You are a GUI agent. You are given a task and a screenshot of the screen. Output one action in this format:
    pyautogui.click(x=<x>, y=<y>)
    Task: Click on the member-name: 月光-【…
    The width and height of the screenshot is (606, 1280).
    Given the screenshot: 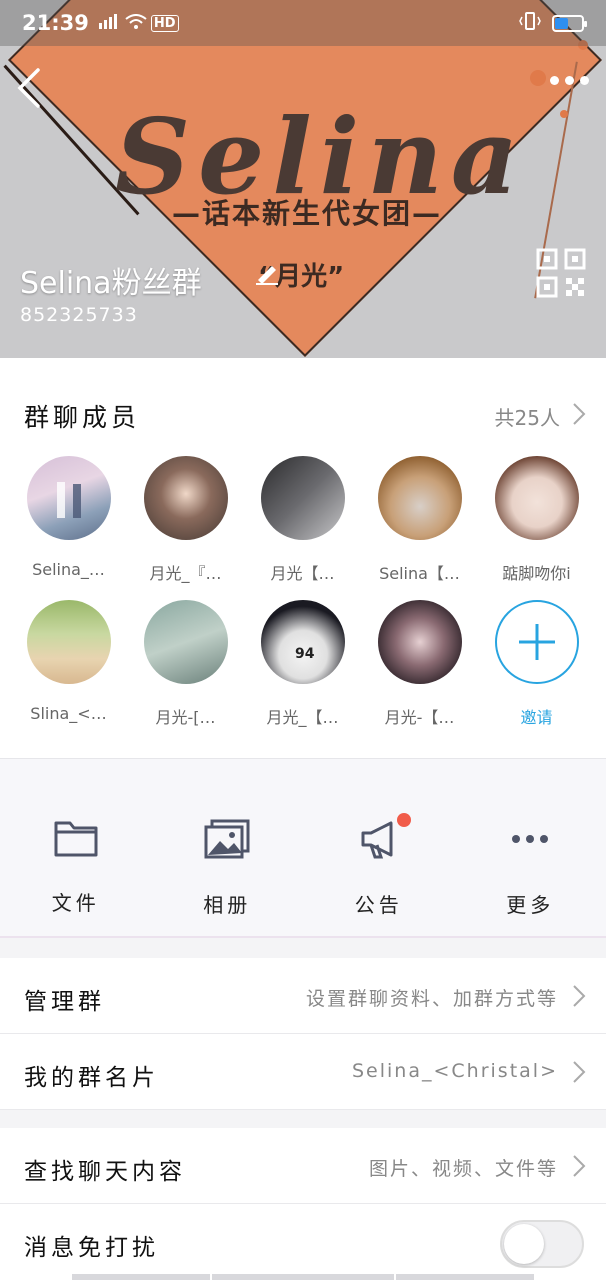 What is the action you would take?
    pyautogui.click(x=419, y=717)
    